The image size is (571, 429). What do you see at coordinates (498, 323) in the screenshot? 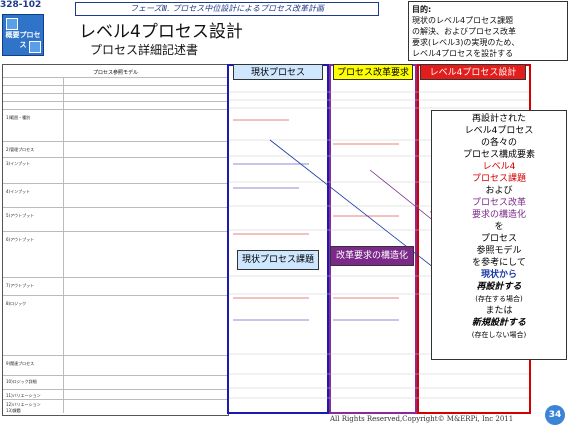
I see `callout-line: 新規設計する` at bounding box center [498, 323].